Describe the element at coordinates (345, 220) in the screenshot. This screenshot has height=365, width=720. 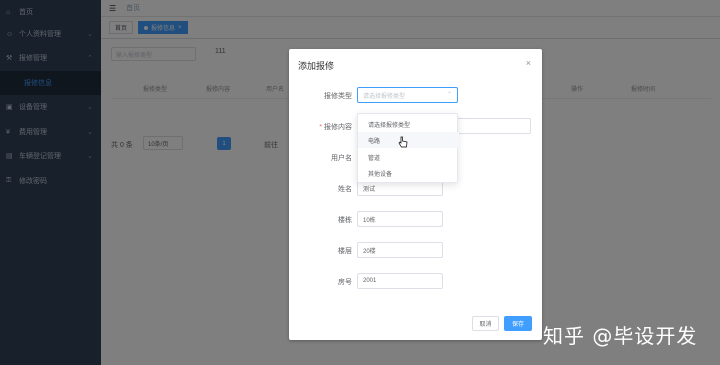
I see `building-label: 楼栋` at that location.